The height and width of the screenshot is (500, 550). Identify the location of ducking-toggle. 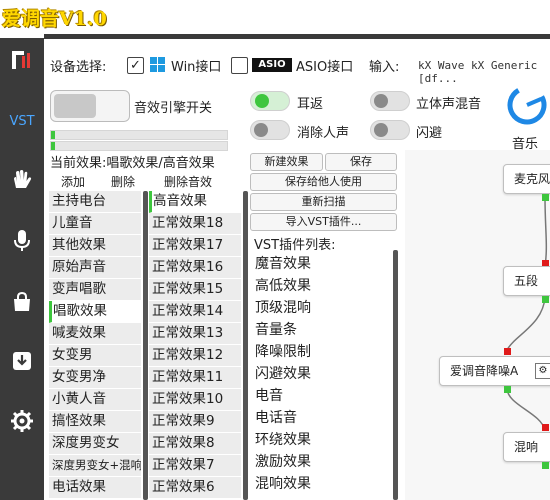
(390, 130).